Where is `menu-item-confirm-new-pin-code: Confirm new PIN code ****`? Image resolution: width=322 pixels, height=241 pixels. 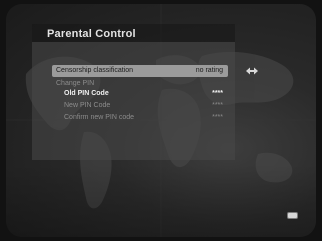
menu-item-confirm-new-pin-code: Confirm new PIN code **** is located at coordinates (144, 118).